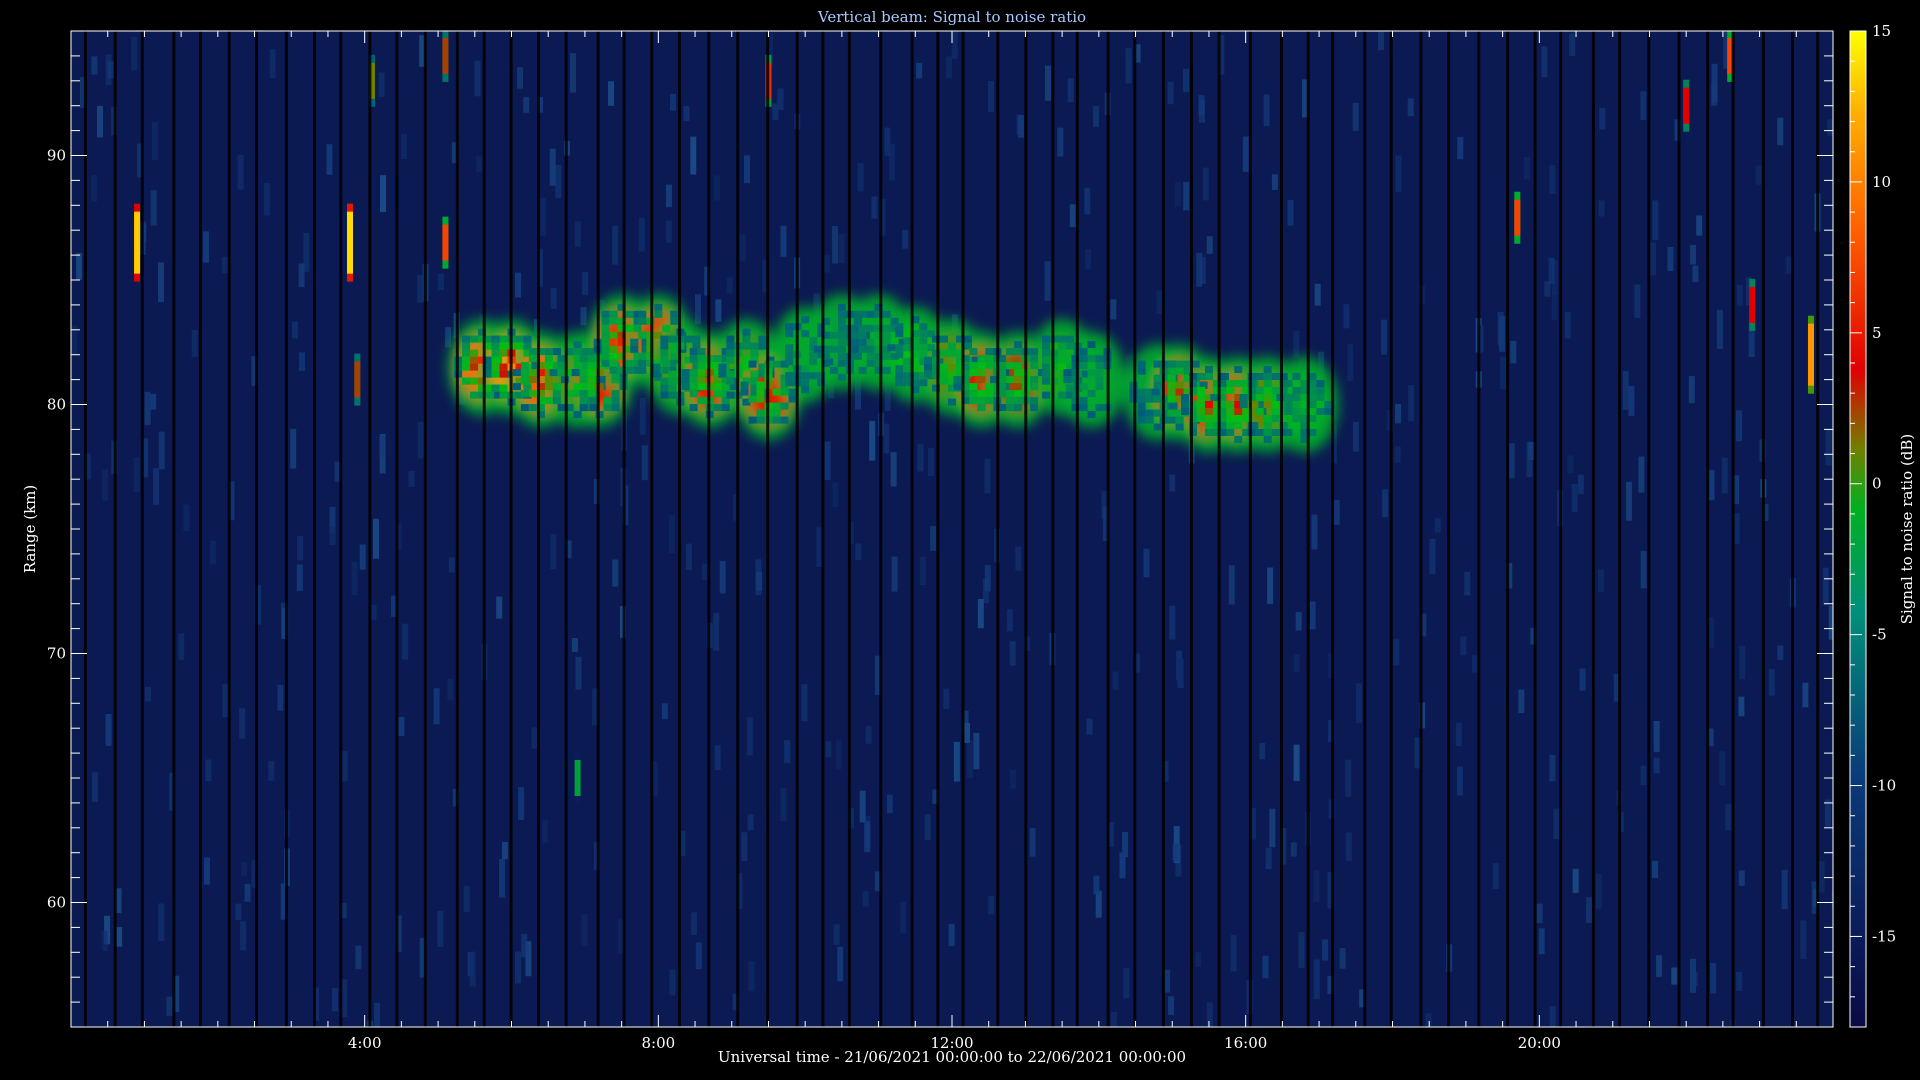  I want to click on x-tick-label: 20:00, so click(1539, 1043).